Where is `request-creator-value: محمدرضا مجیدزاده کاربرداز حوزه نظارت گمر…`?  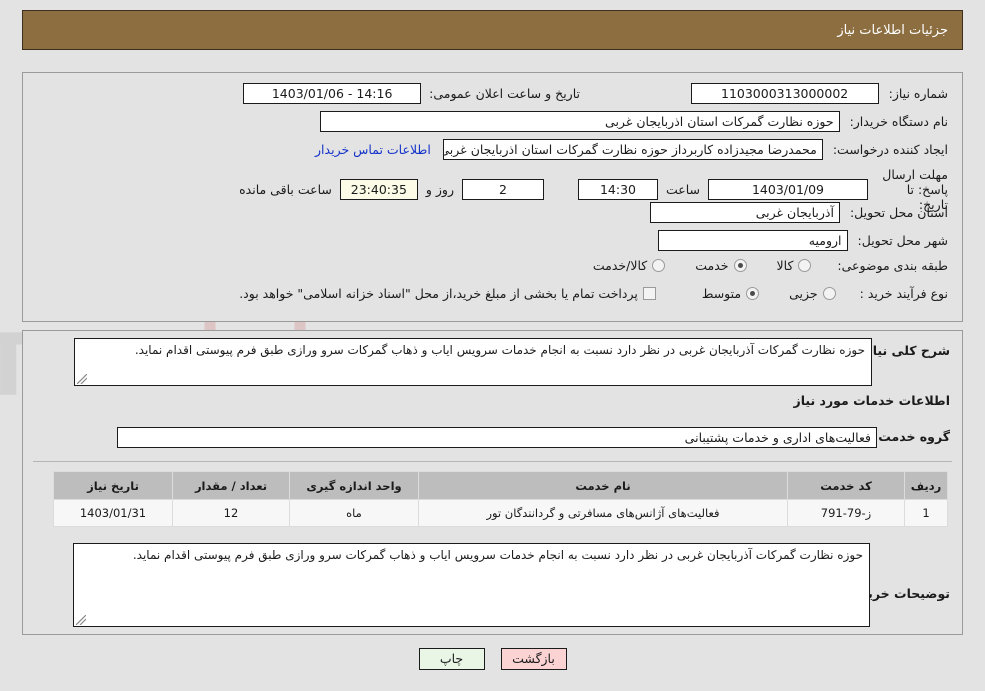
request-creator-value: محمدرضا مجیدزاده کاربرداز حوزه نظارت گمر… is located at coordinates (632, 149).